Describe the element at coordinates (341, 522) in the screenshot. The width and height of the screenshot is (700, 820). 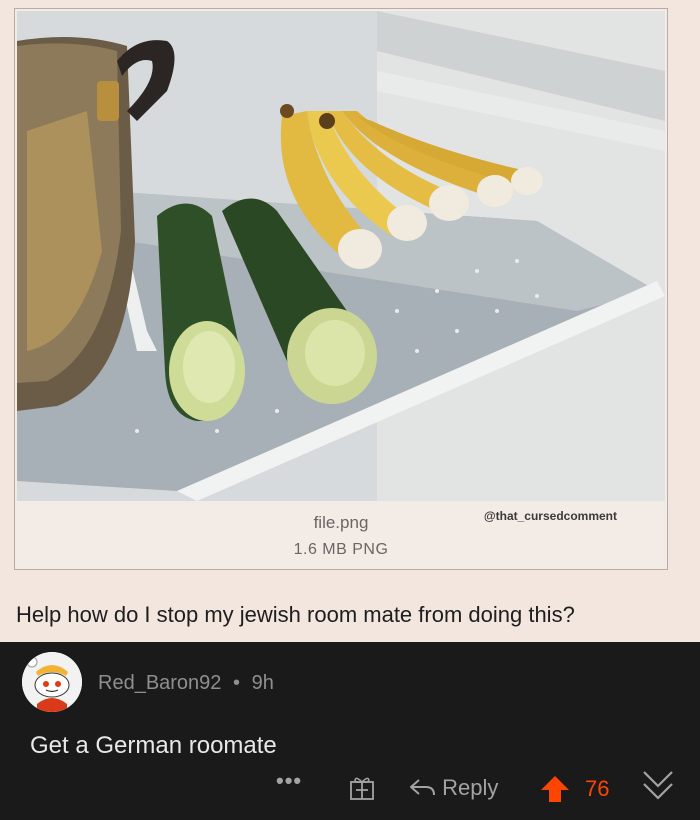
I see `file-name: file.png` at that location.